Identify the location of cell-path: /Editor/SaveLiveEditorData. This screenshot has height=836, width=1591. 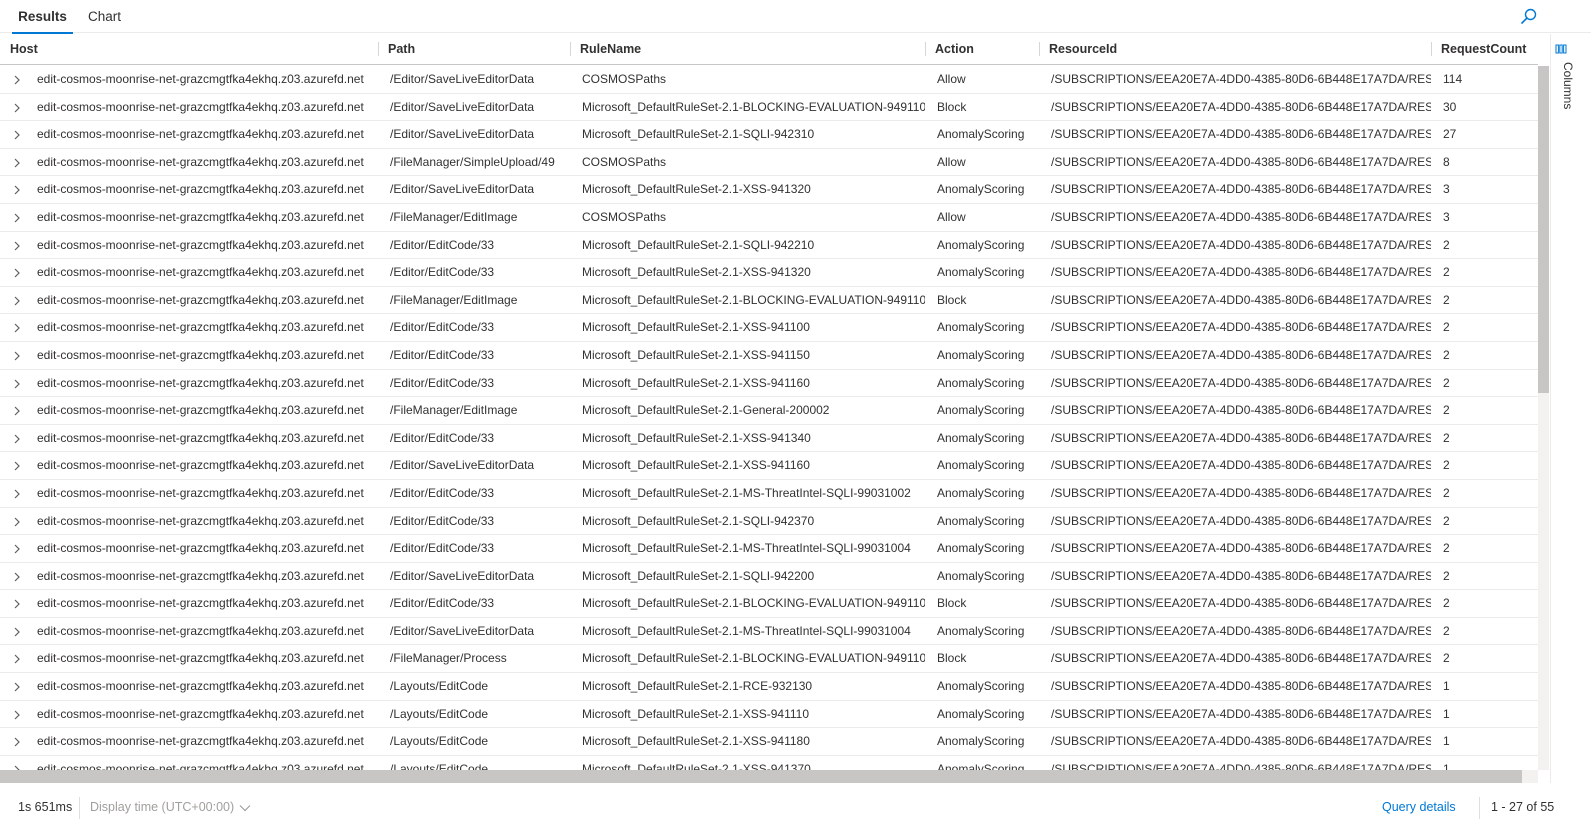
(462, 575).